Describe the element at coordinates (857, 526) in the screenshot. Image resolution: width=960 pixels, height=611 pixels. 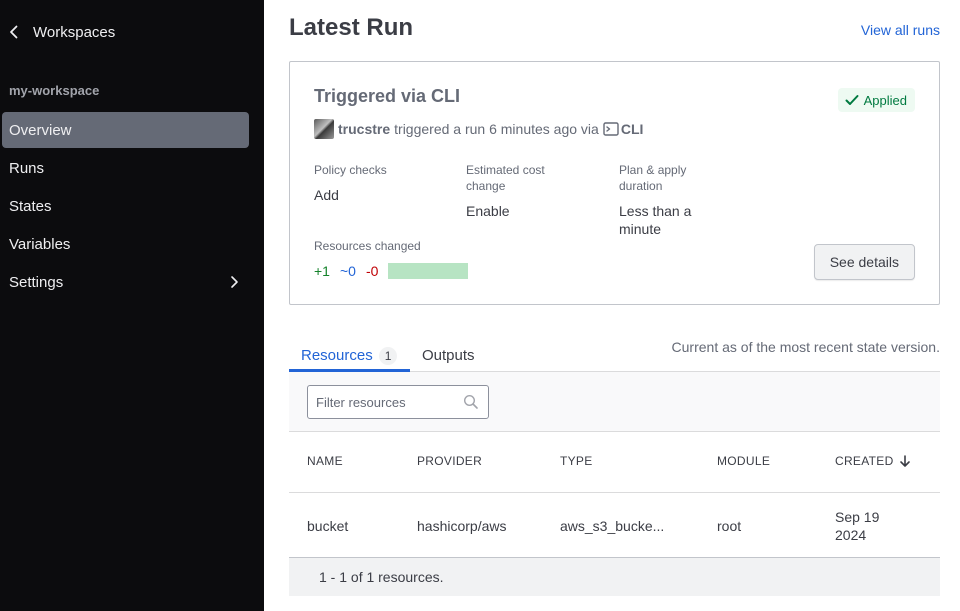
I see `cell-created: Sep 19 2024` at that location.